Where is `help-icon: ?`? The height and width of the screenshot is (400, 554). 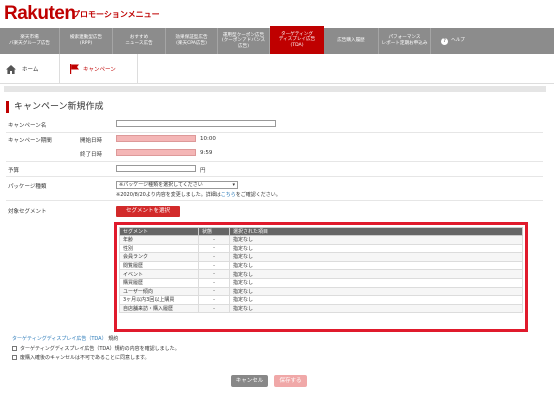 help-icon: ? is located at coordinates (445, 41).